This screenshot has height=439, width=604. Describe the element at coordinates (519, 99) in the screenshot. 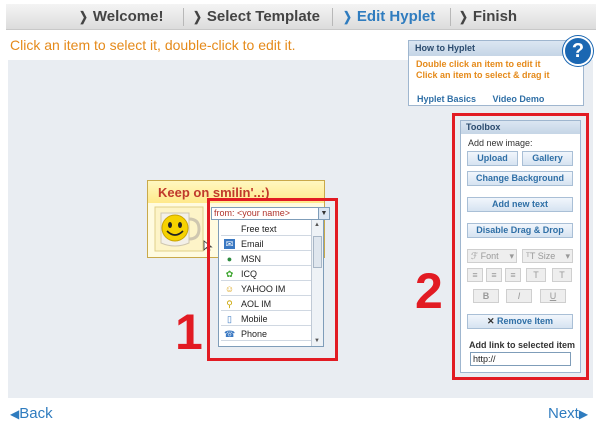

I see `video-demo-link: Video Demo` at that location.